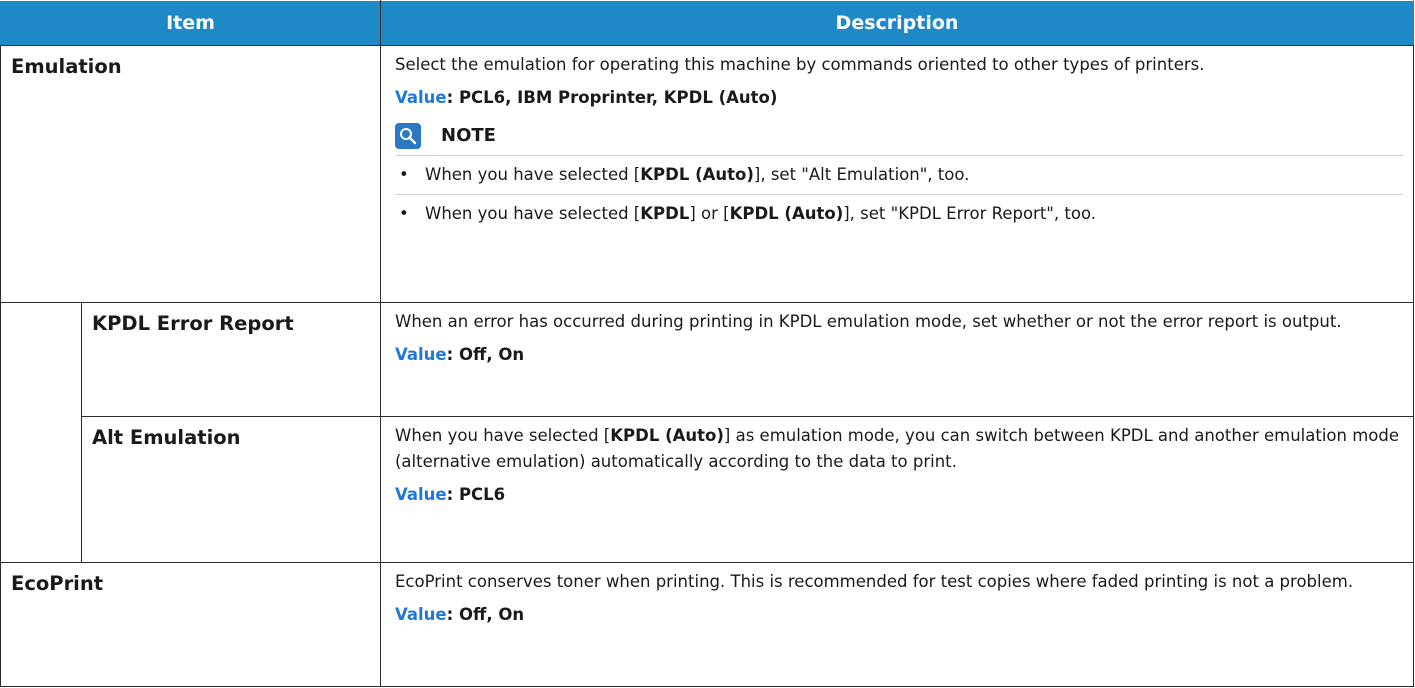 This screenshot has height=688, width=1415. What do you see at coordinates (468, 135) in the screenshot?
I see `note-title: NOTE` at bounding box center [468, 135].